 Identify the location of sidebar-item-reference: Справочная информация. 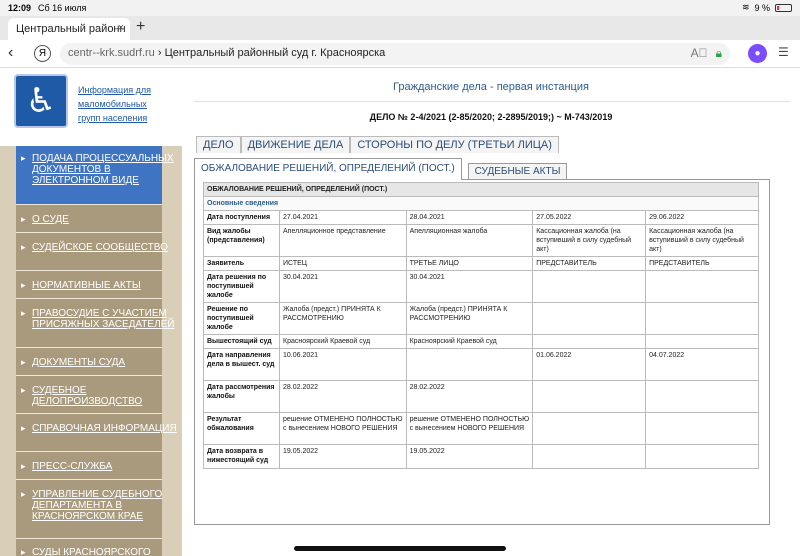
(99, 428).